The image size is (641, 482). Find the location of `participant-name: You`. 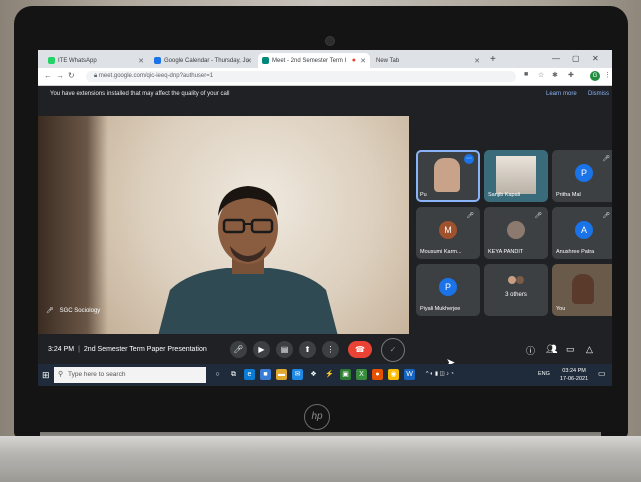

participant-name: You is located at coordinates (561, 309).